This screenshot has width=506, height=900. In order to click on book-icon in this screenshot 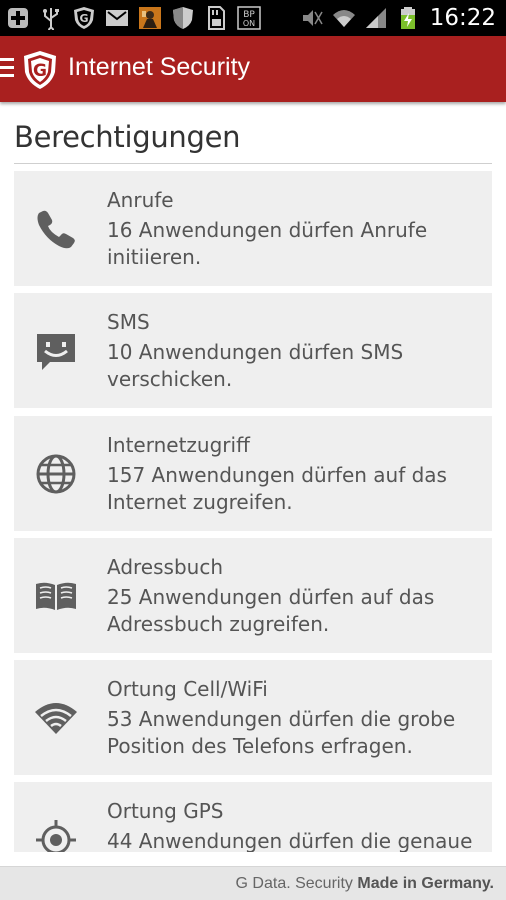, I will do `click(56, 596)`.